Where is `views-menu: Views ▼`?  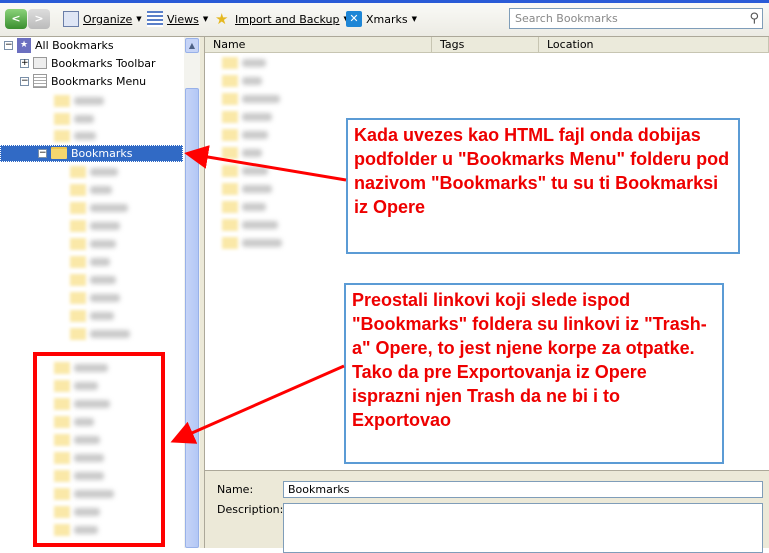 views-menu: Views ▼ is located at coordinates (177, 19).